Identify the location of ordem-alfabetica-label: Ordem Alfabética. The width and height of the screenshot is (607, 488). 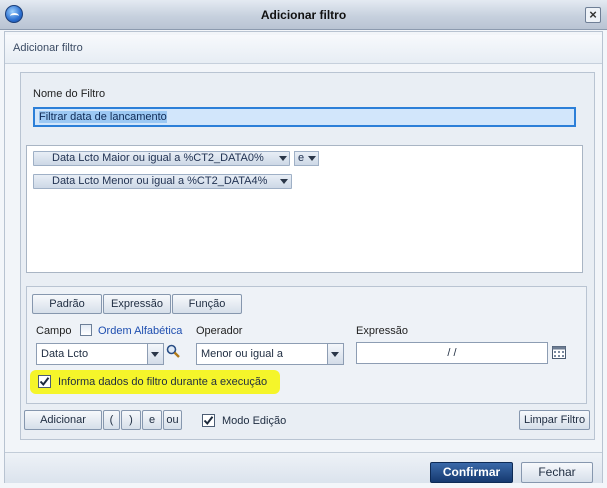
(140, 331).